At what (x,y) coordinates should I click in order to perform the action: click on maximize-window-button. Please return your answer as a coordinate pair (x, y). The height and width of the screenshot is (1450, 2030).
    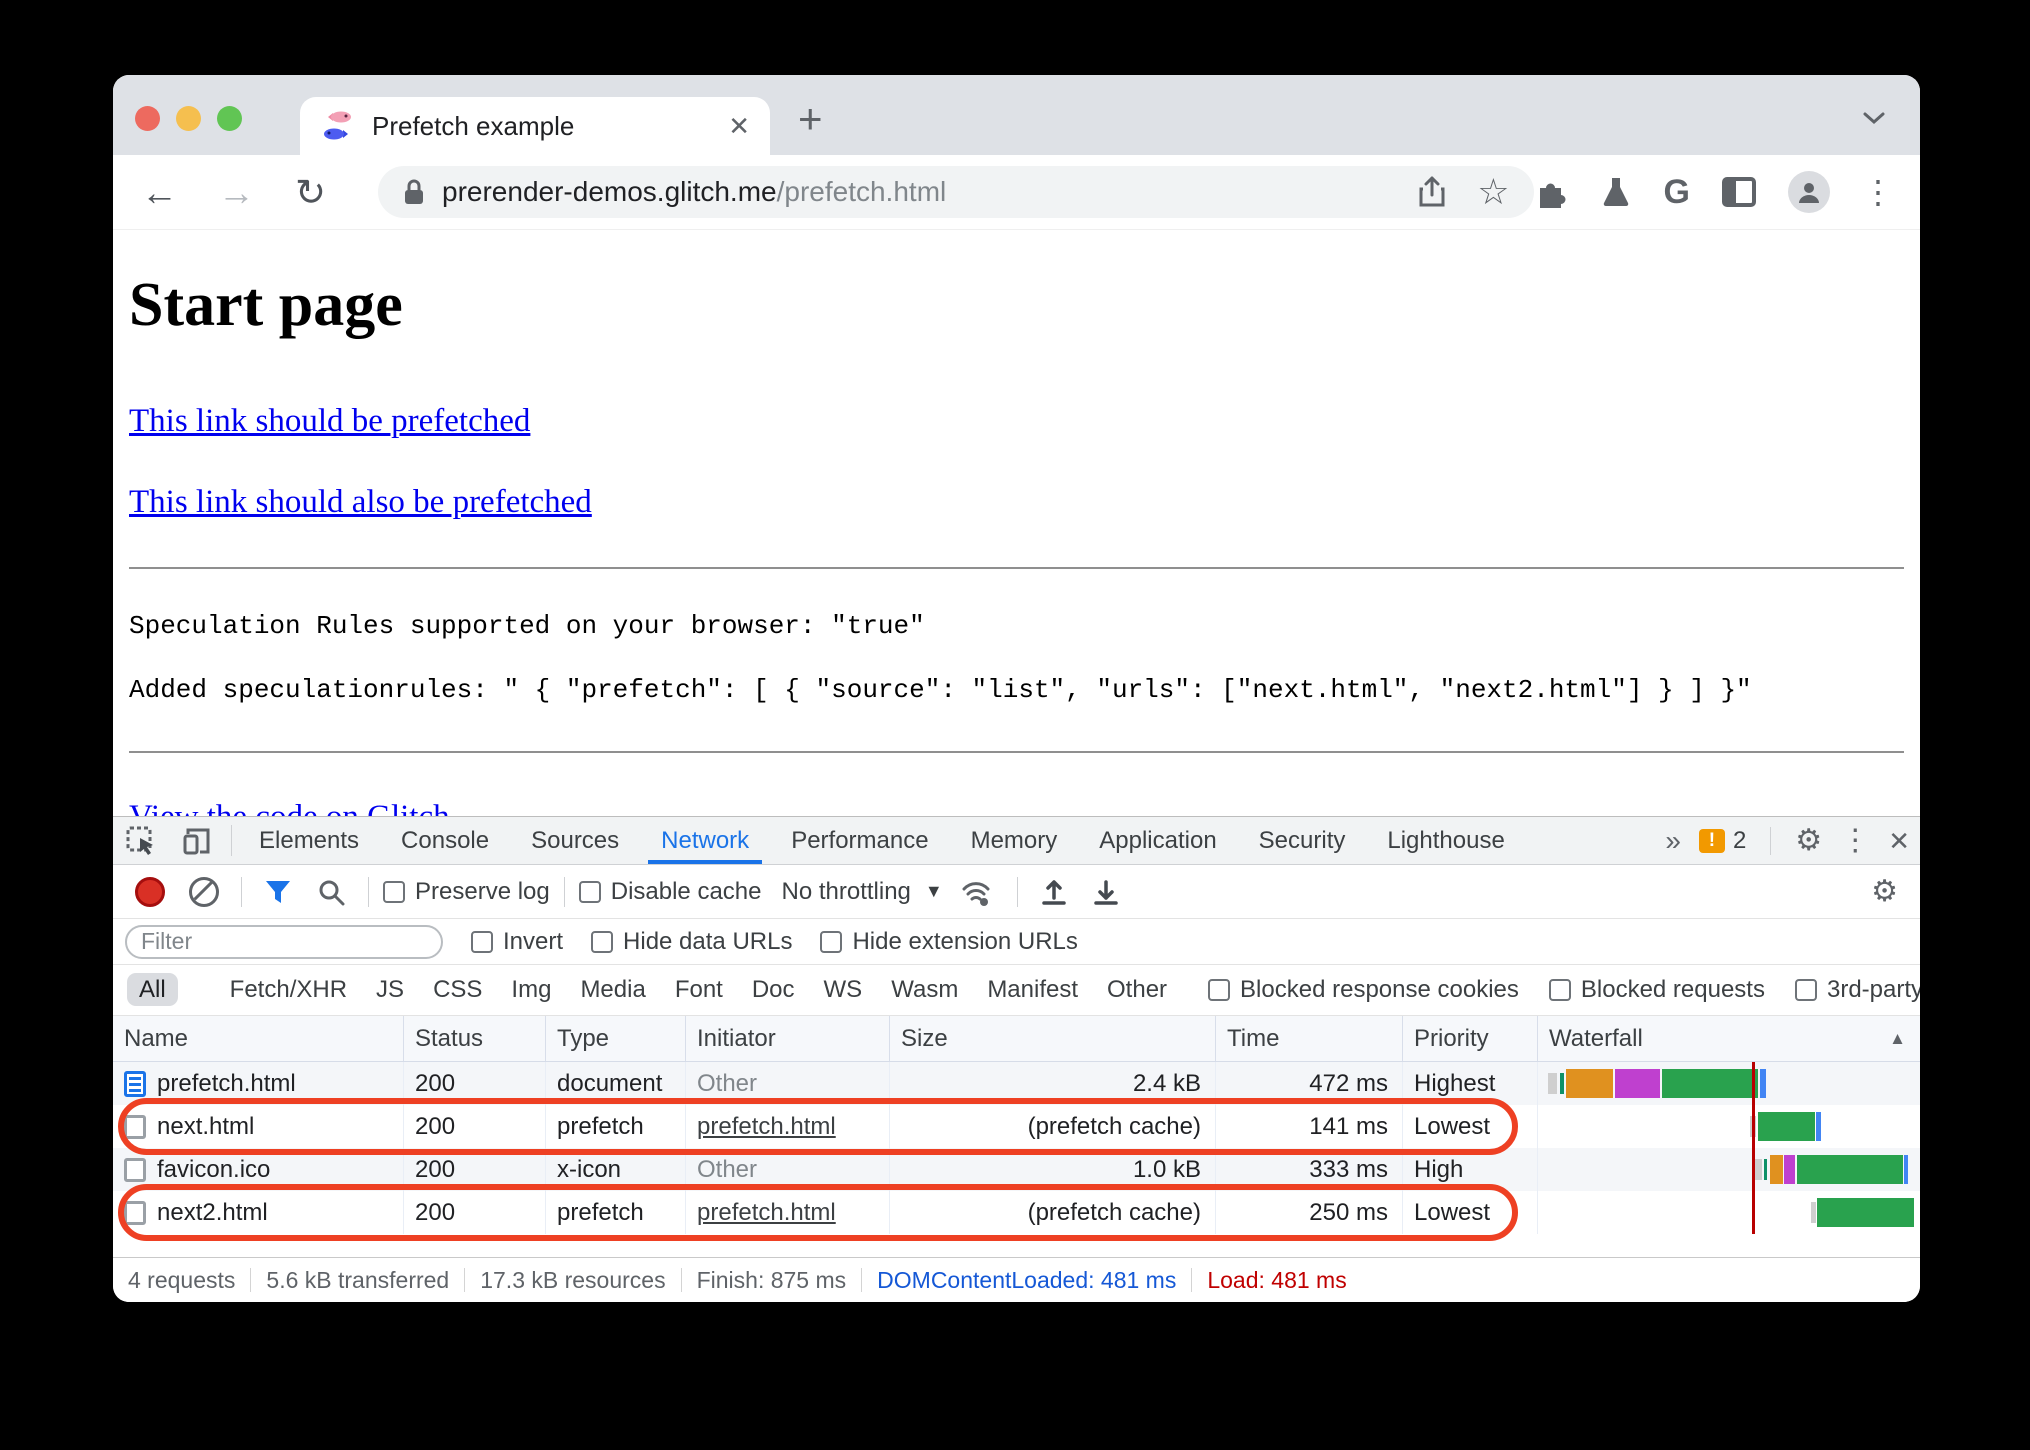
    Looking at the image, I should click on (229, 118).